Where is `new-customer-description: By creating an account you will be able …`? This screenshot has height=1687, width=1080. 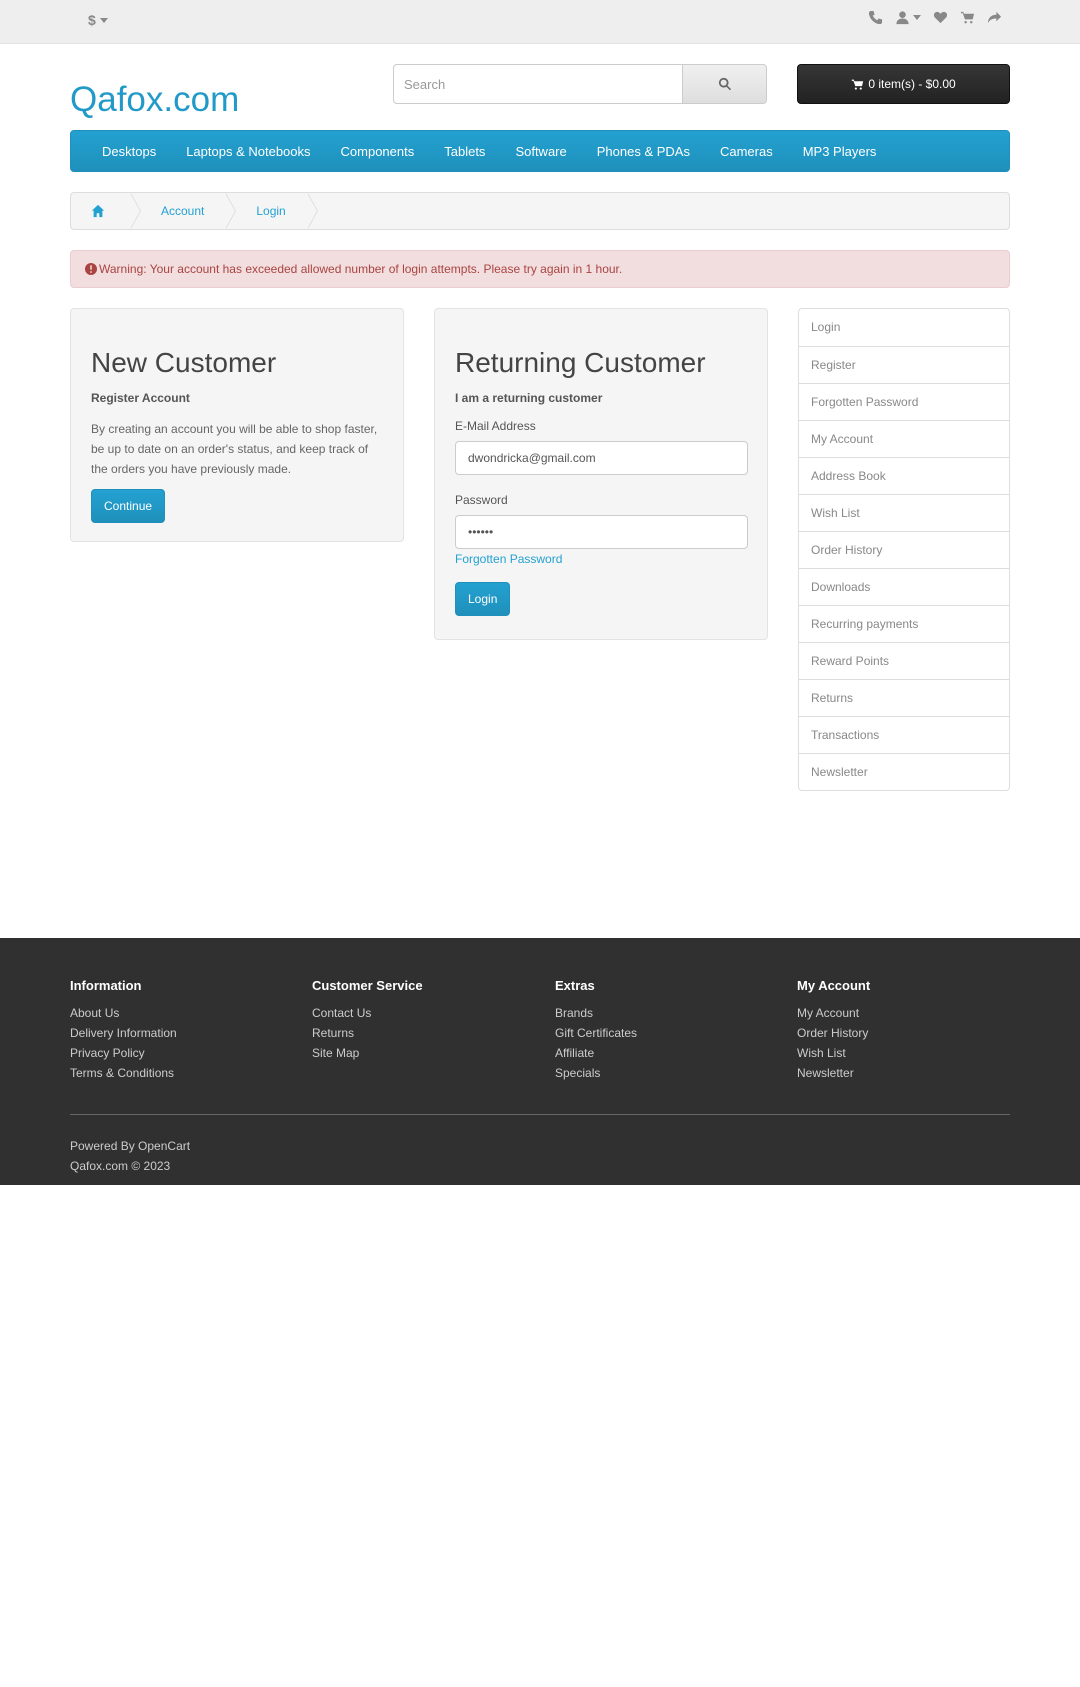
new-customer-description: By creating an account you will be able … is located at coordinates (234, 449).